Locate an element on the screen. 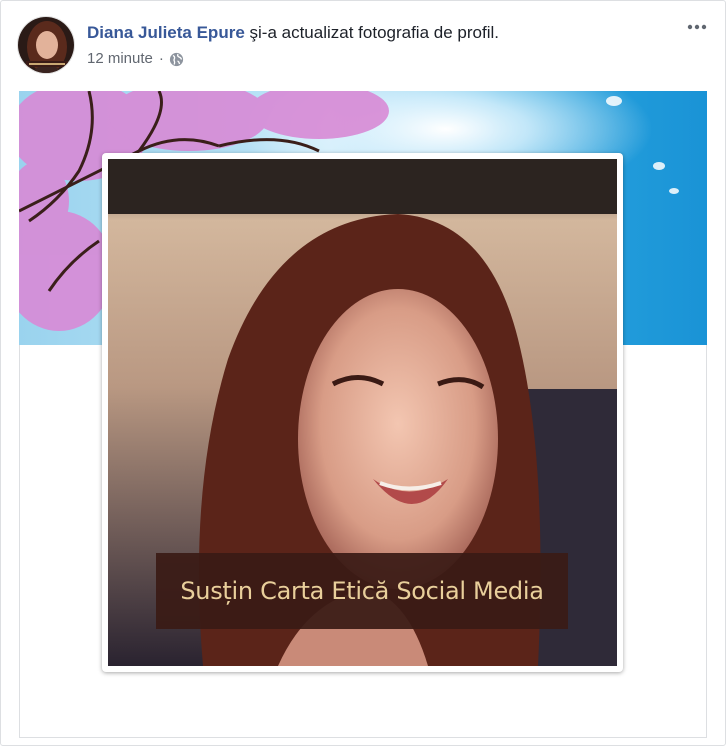 This screenshot has height=746, width=726. post-meta: 12 minute · is located at coordinates (135, 59).